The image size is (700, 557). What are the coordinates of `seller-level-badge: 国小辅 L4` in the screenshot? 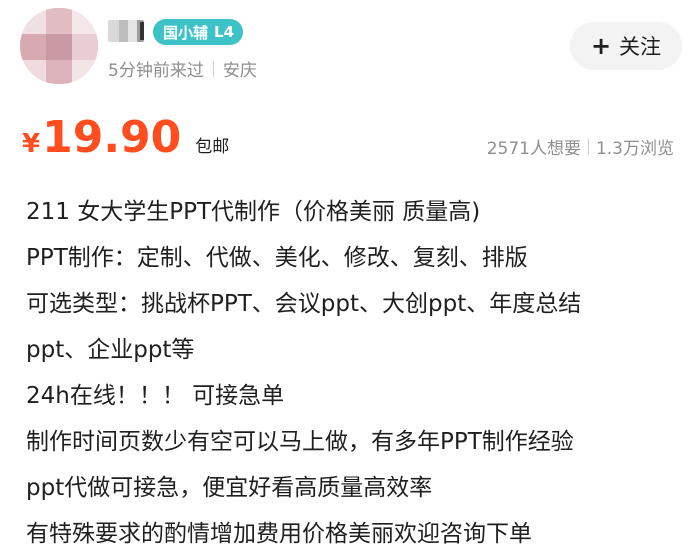 It's located at (198, 32).